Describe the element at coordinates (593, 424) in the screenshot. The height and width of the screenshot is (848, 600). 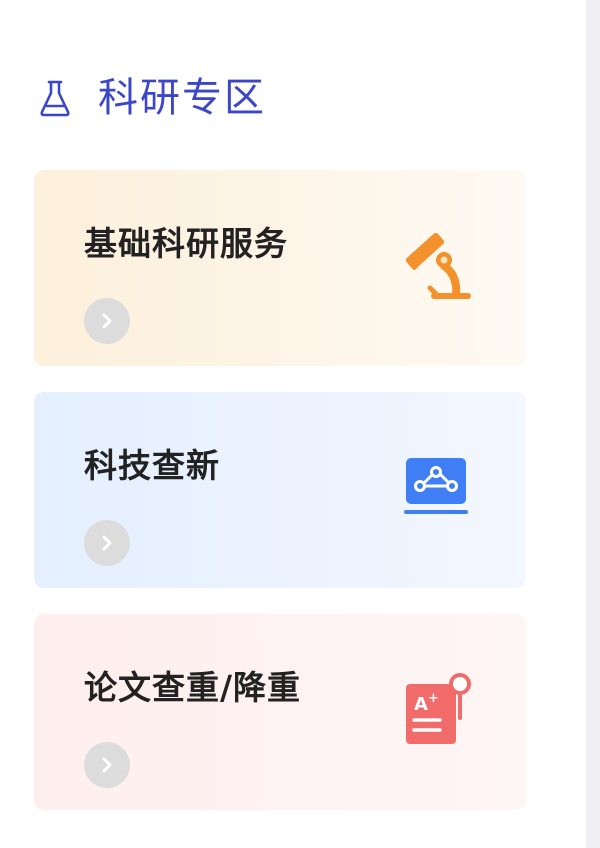
I see `scrollbar-track` at that location.